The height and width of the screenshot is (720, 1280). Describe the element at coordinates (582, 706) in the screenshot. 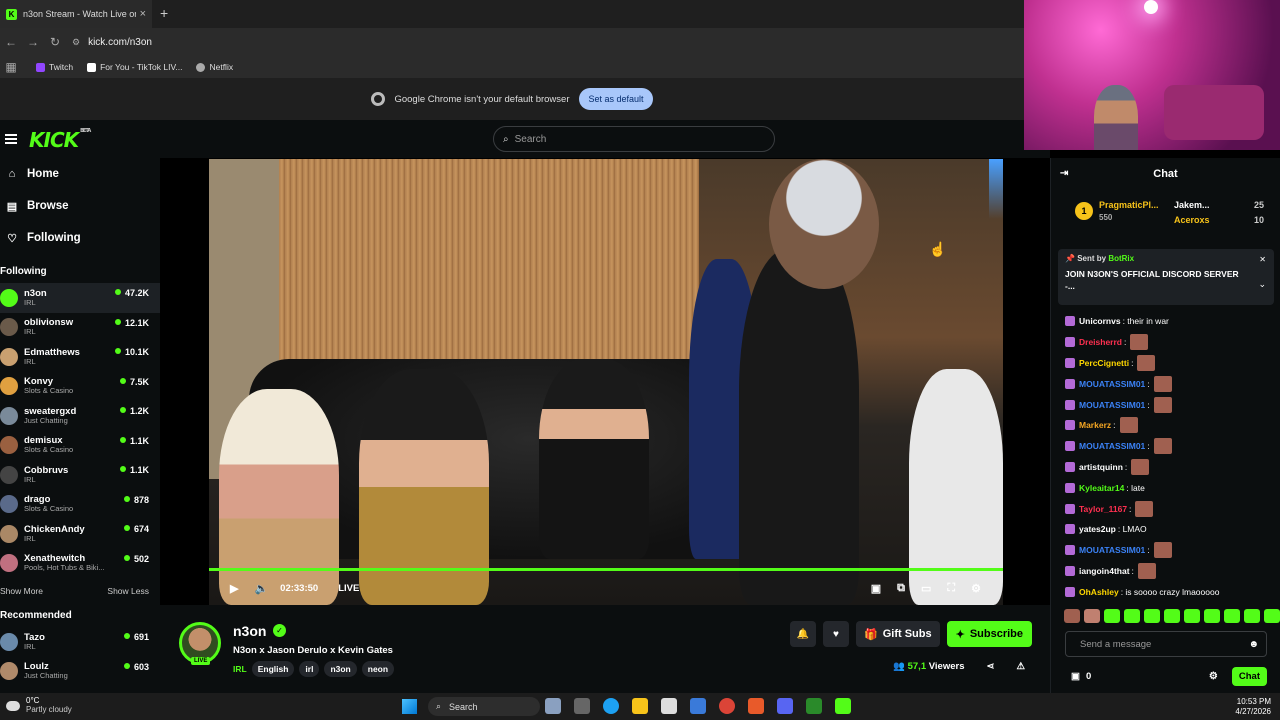

I see `task-view-icon` at that location.